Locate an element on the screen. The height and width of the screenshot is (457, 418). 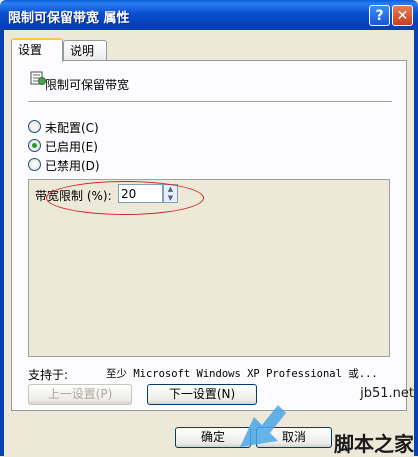
next-setting-button: 下一设置(N) is located at coordinates (202, 394).